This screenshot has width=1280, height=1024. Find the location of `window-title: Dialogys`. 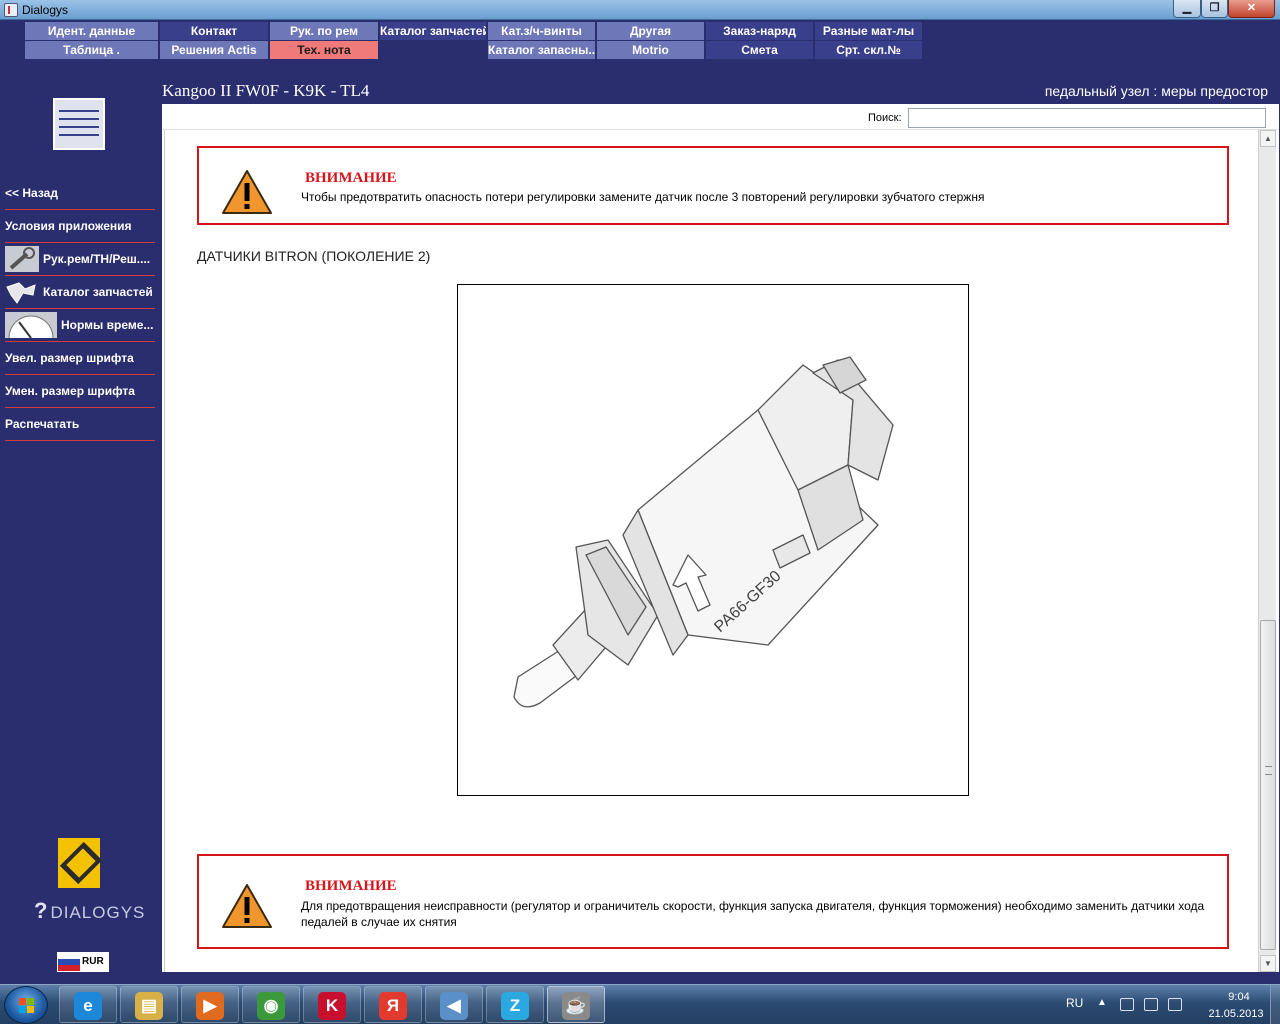

window-title: Dialogys is located at coordinates (45, 10).